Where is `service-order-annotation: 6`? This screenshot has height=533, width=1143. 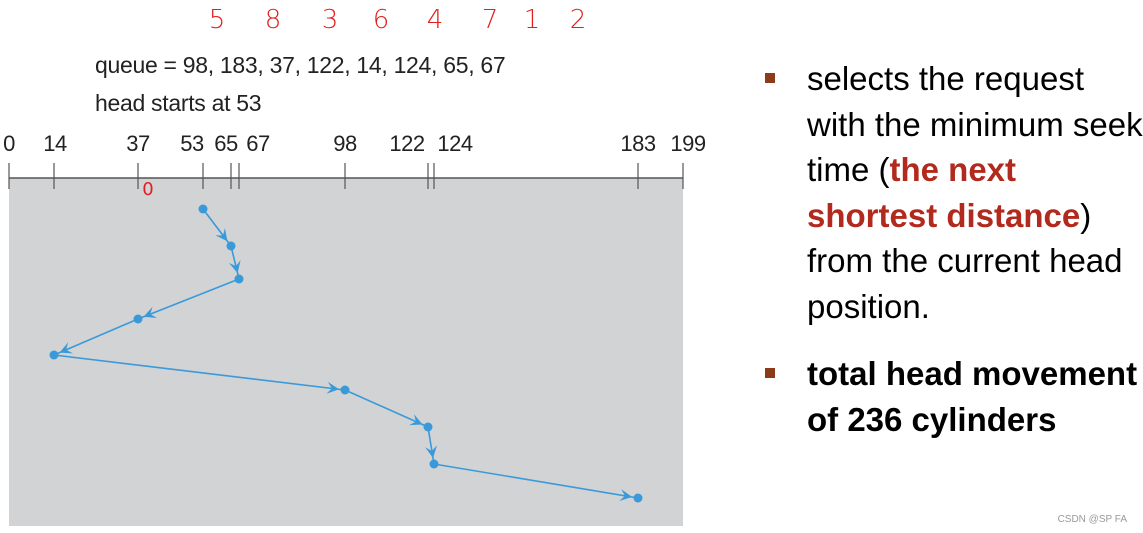 service-order-annotation: 6 is located at coordinates (381, 20).